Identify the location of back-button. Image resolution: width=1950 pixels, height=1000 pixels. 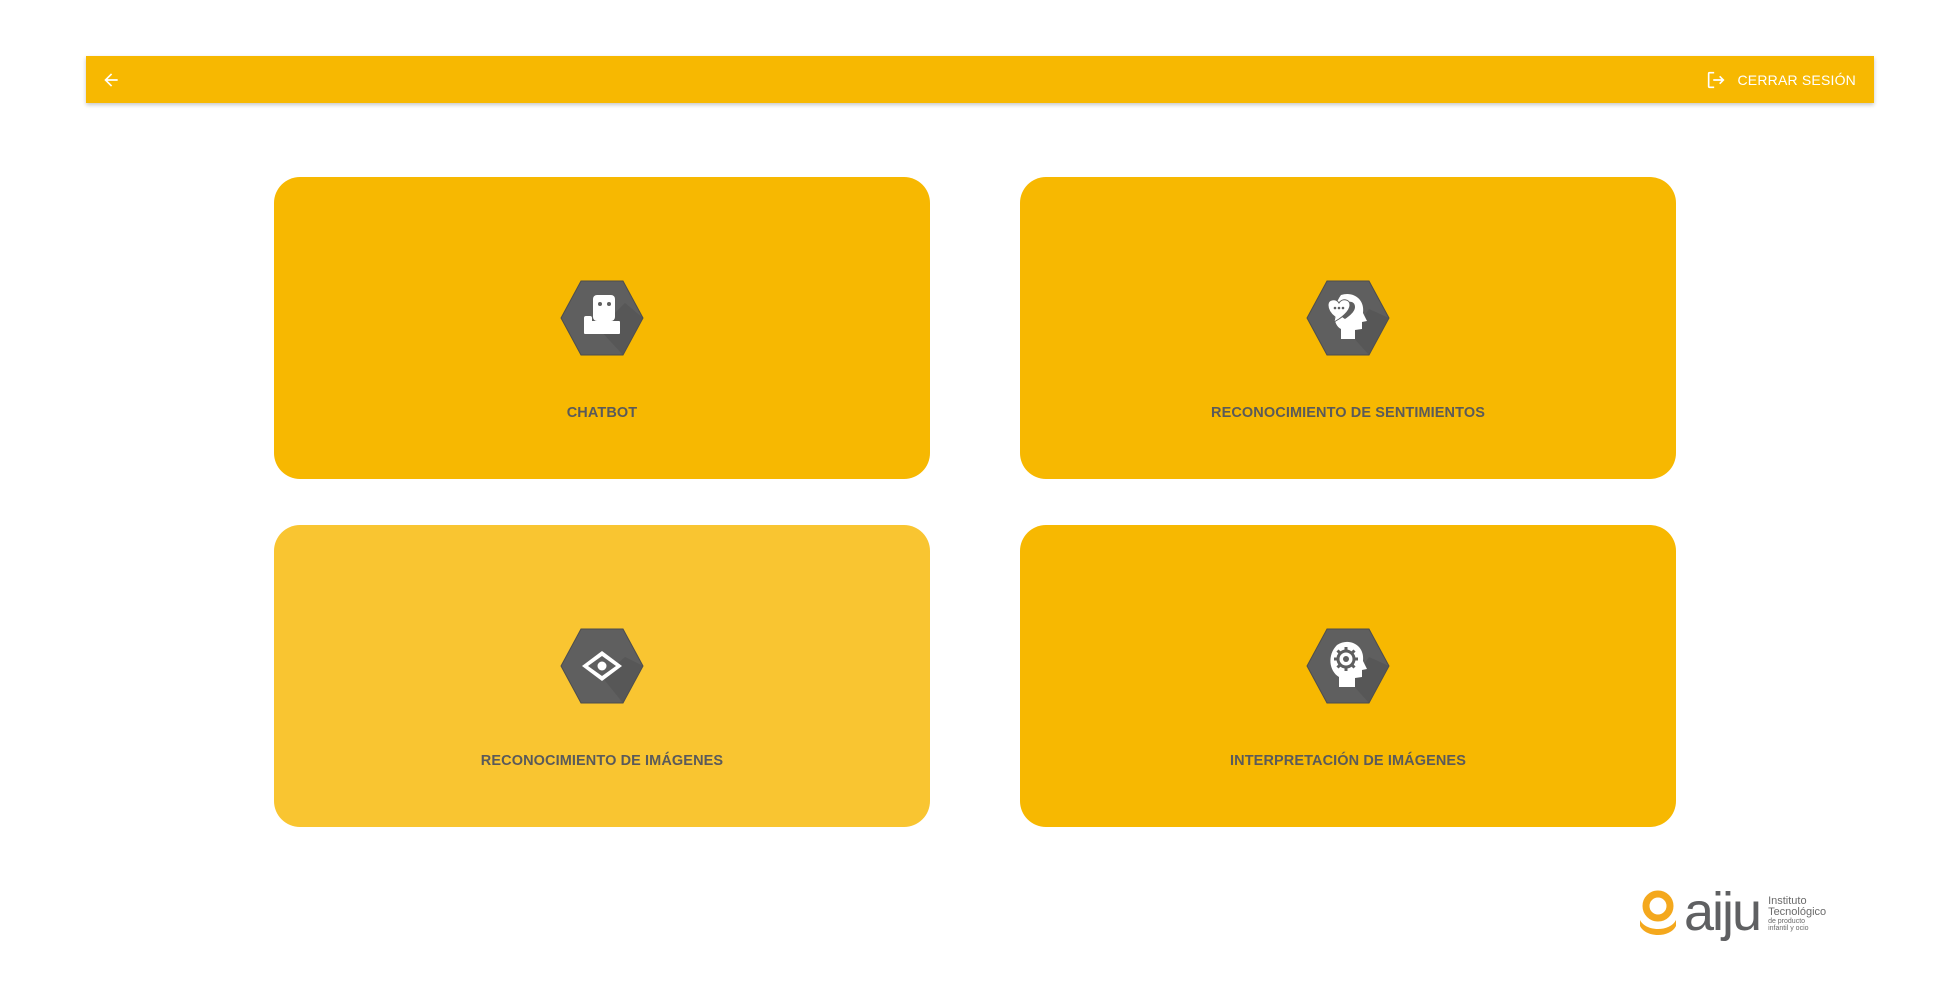
(111, 80).